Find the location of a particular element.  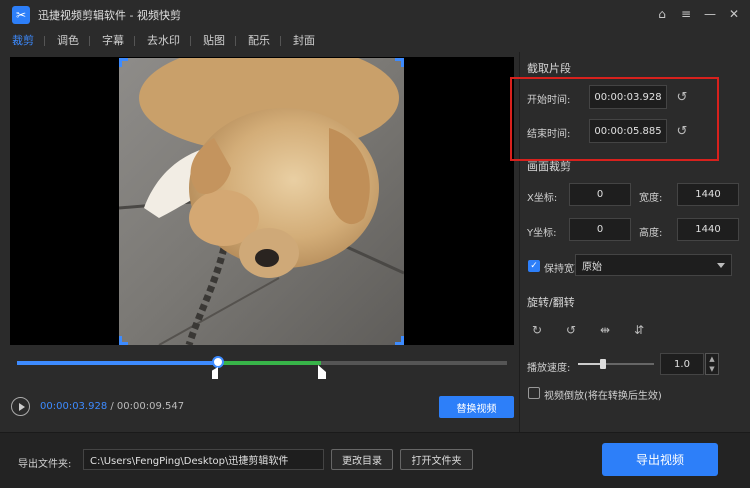

total-time: 00:00:09.547 is located at coordinates (150, 406).